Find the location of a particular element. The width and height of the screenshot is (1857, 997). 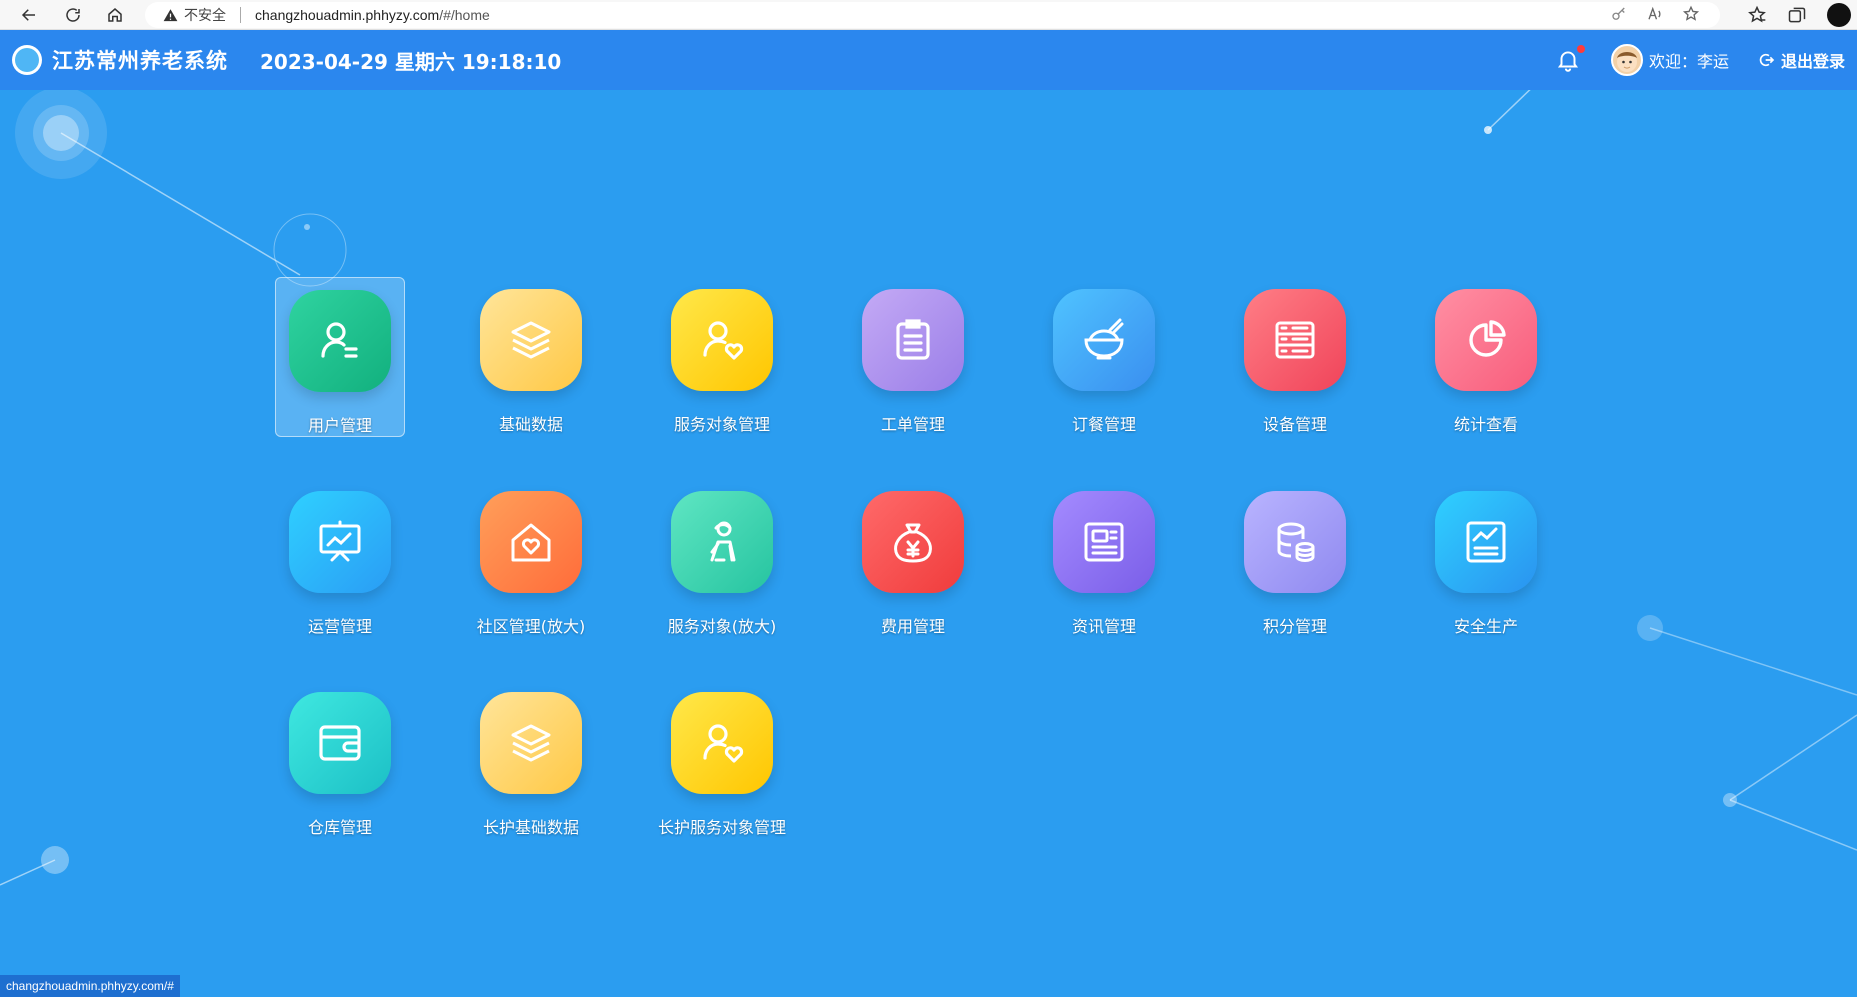

user-list-icon is located at coordinates (340, 341).